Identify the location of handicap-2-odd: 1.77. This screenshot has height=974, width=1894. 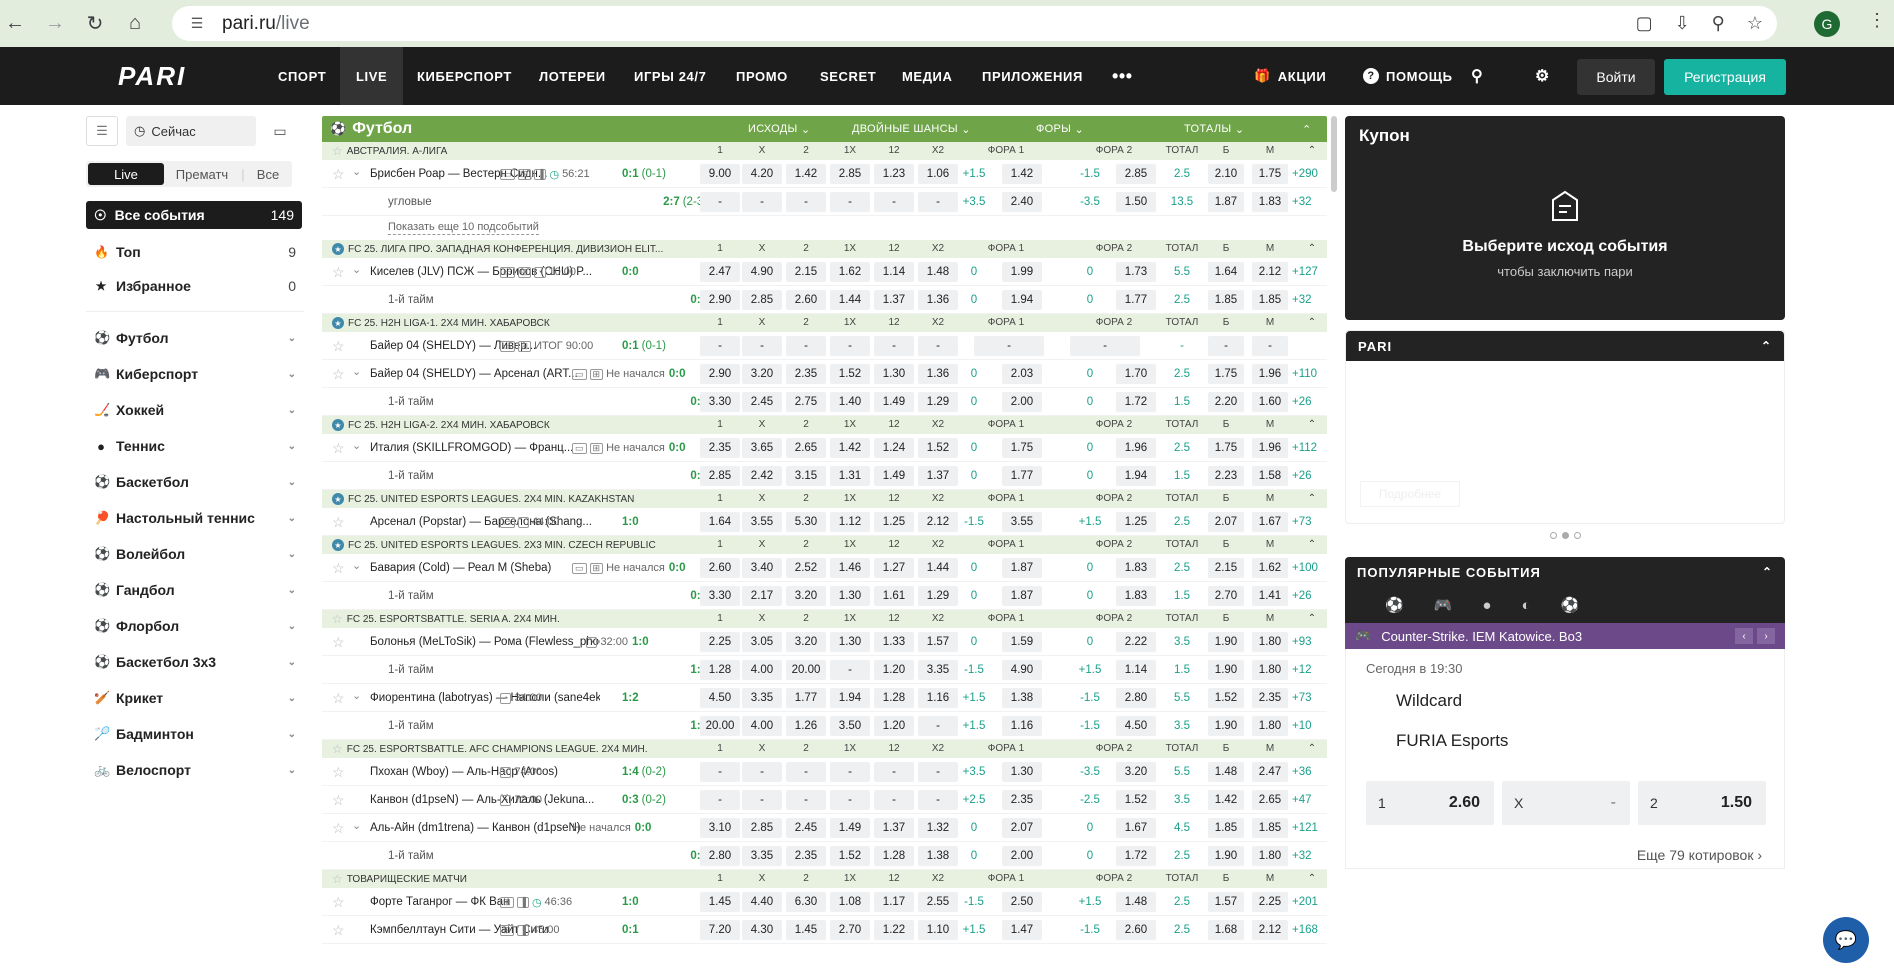
(1136, 300).